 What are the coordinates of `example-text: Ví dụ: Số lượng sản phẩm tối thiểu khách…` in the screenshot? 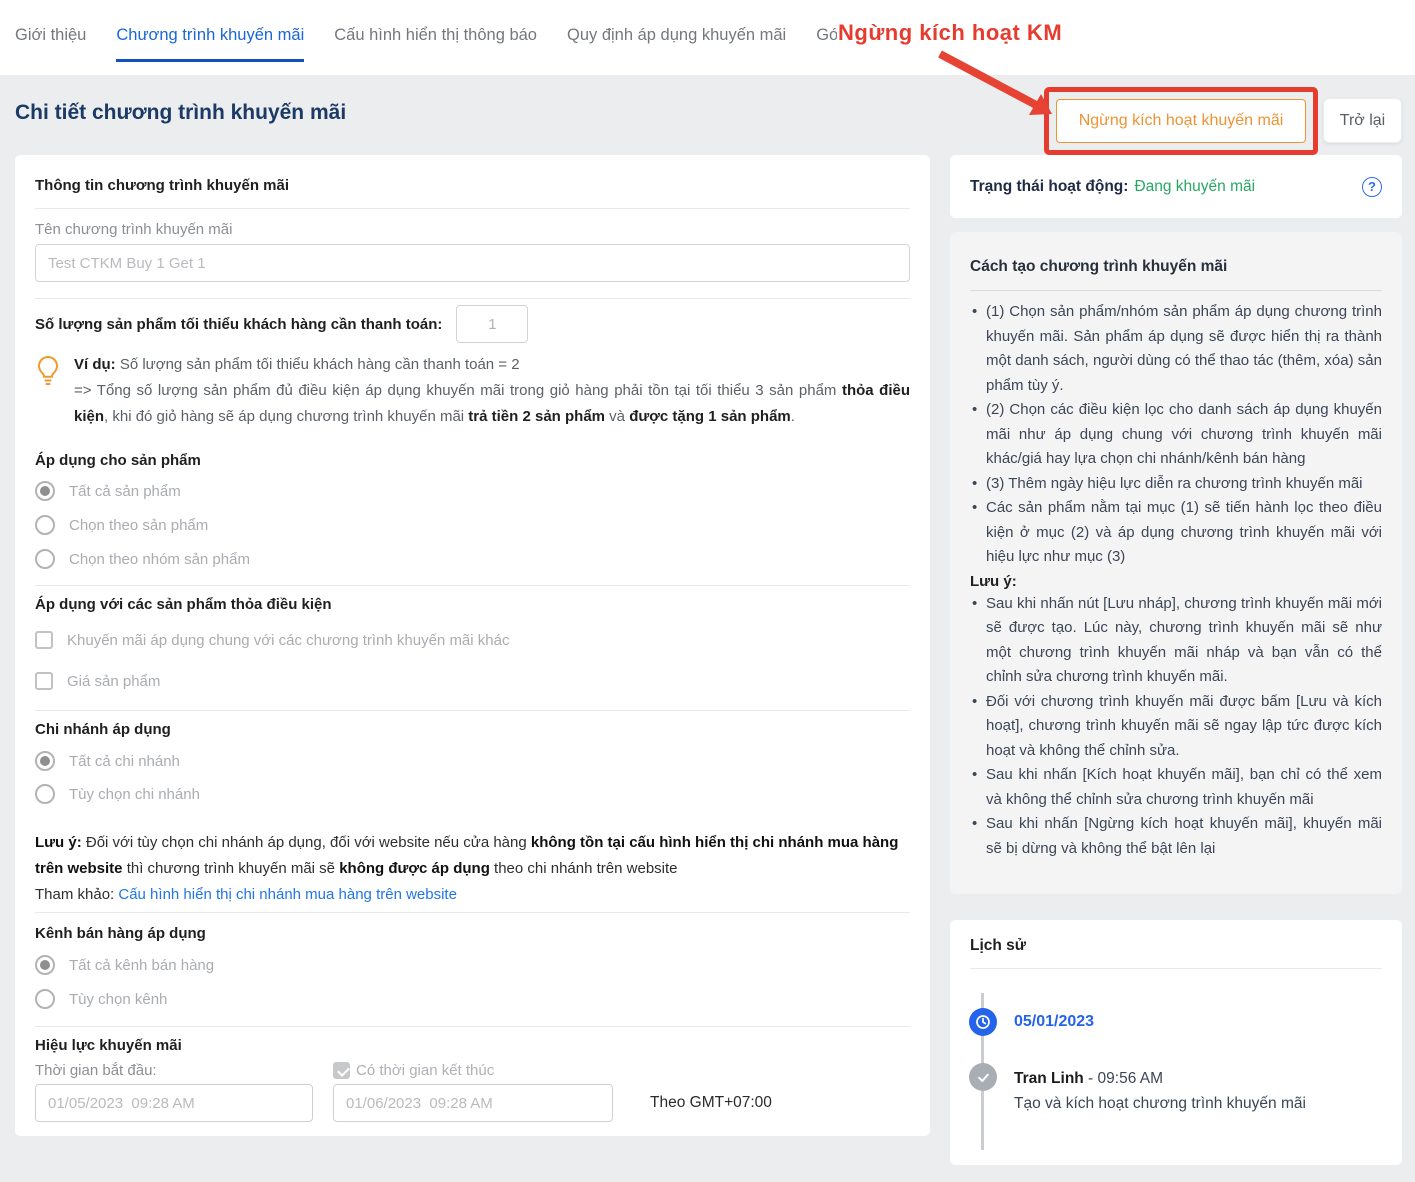 It's located at (492, 390).